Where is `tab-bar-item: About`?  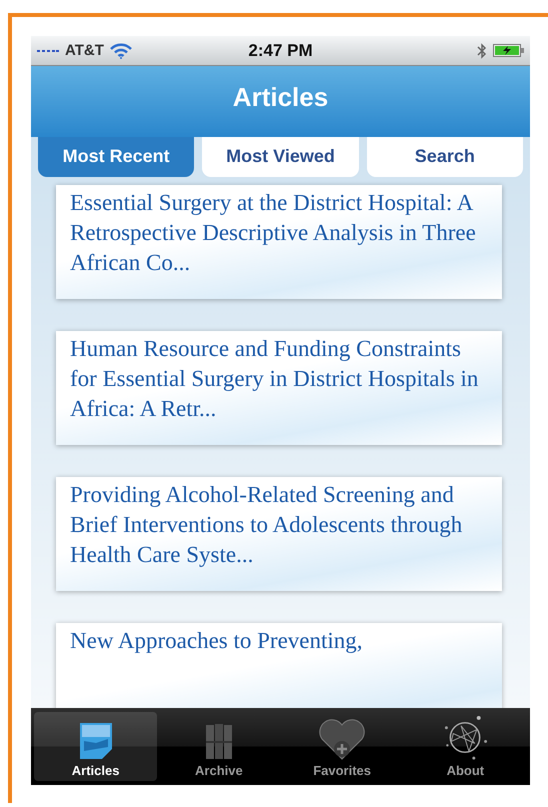
tab-bar-item: About is located at coordinates (465, 746).